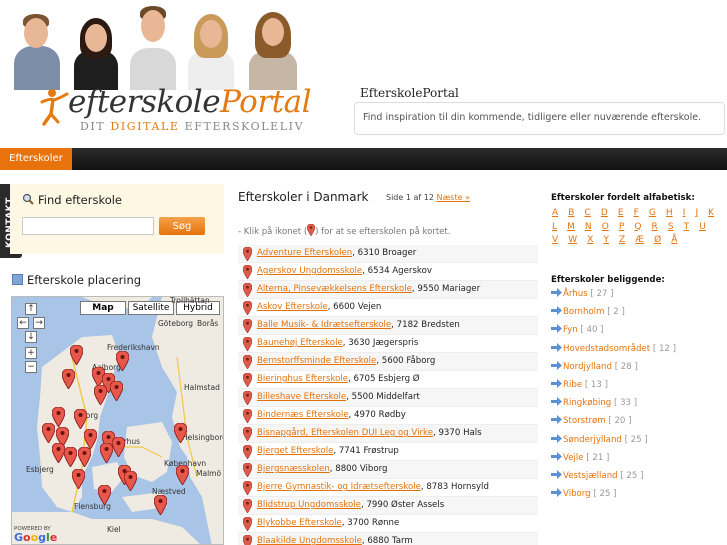  I want to click on region-item: Viborg [ 25 ], so click(613, 497).